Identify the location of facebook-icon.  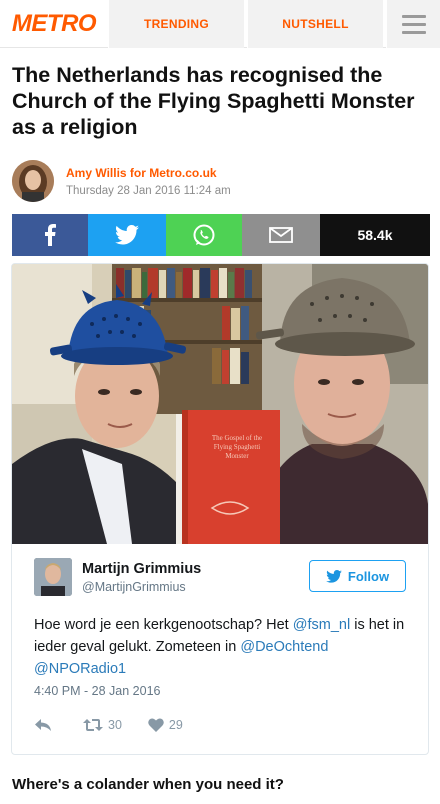
(50, 235).